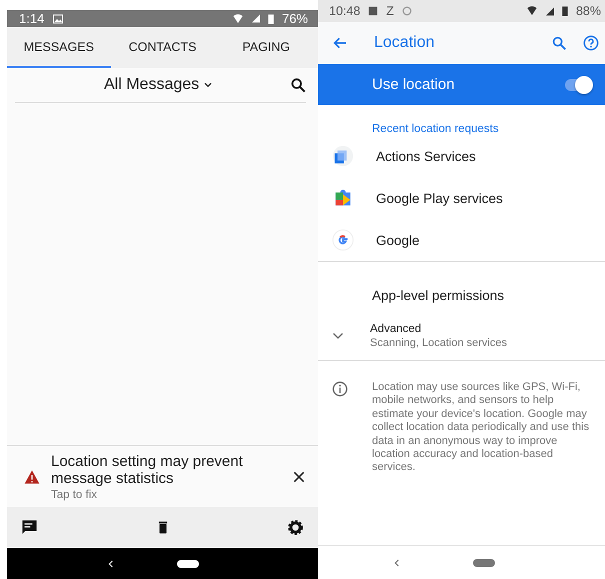  Describe the element at coordinates (29, 527) in the screenshot. I see `message-icon` at that location.